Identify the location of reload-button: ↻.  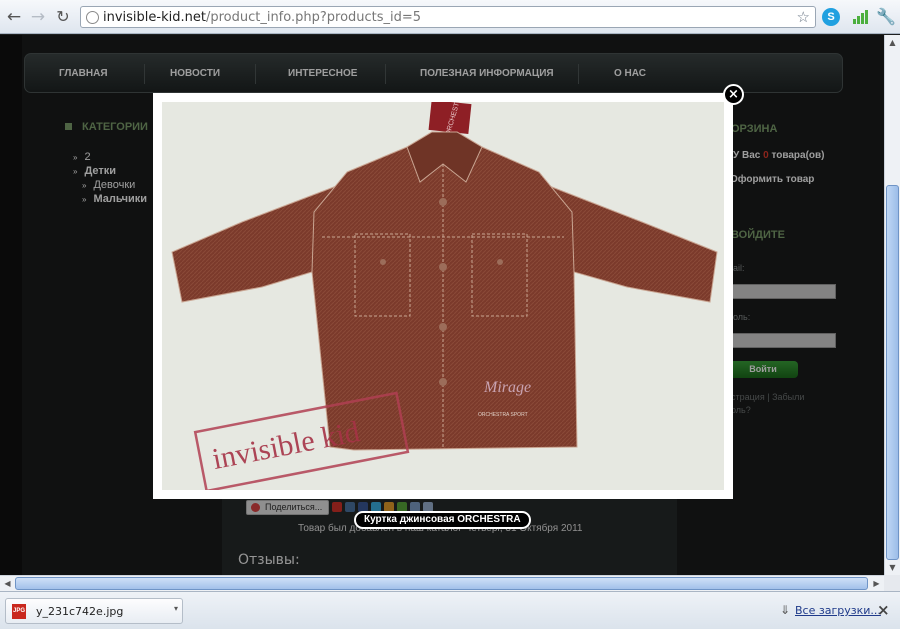
(63, 17).